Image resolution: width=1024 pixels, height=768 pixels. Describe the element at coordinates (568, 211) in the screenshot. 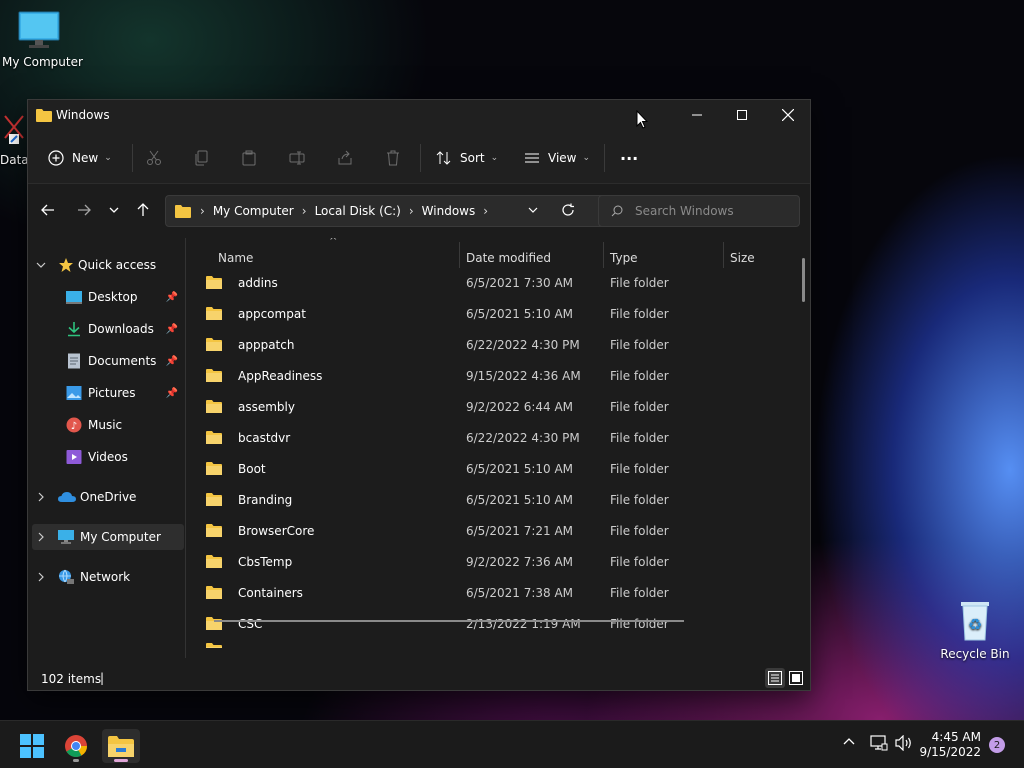

I see `refresh-button` at that location.